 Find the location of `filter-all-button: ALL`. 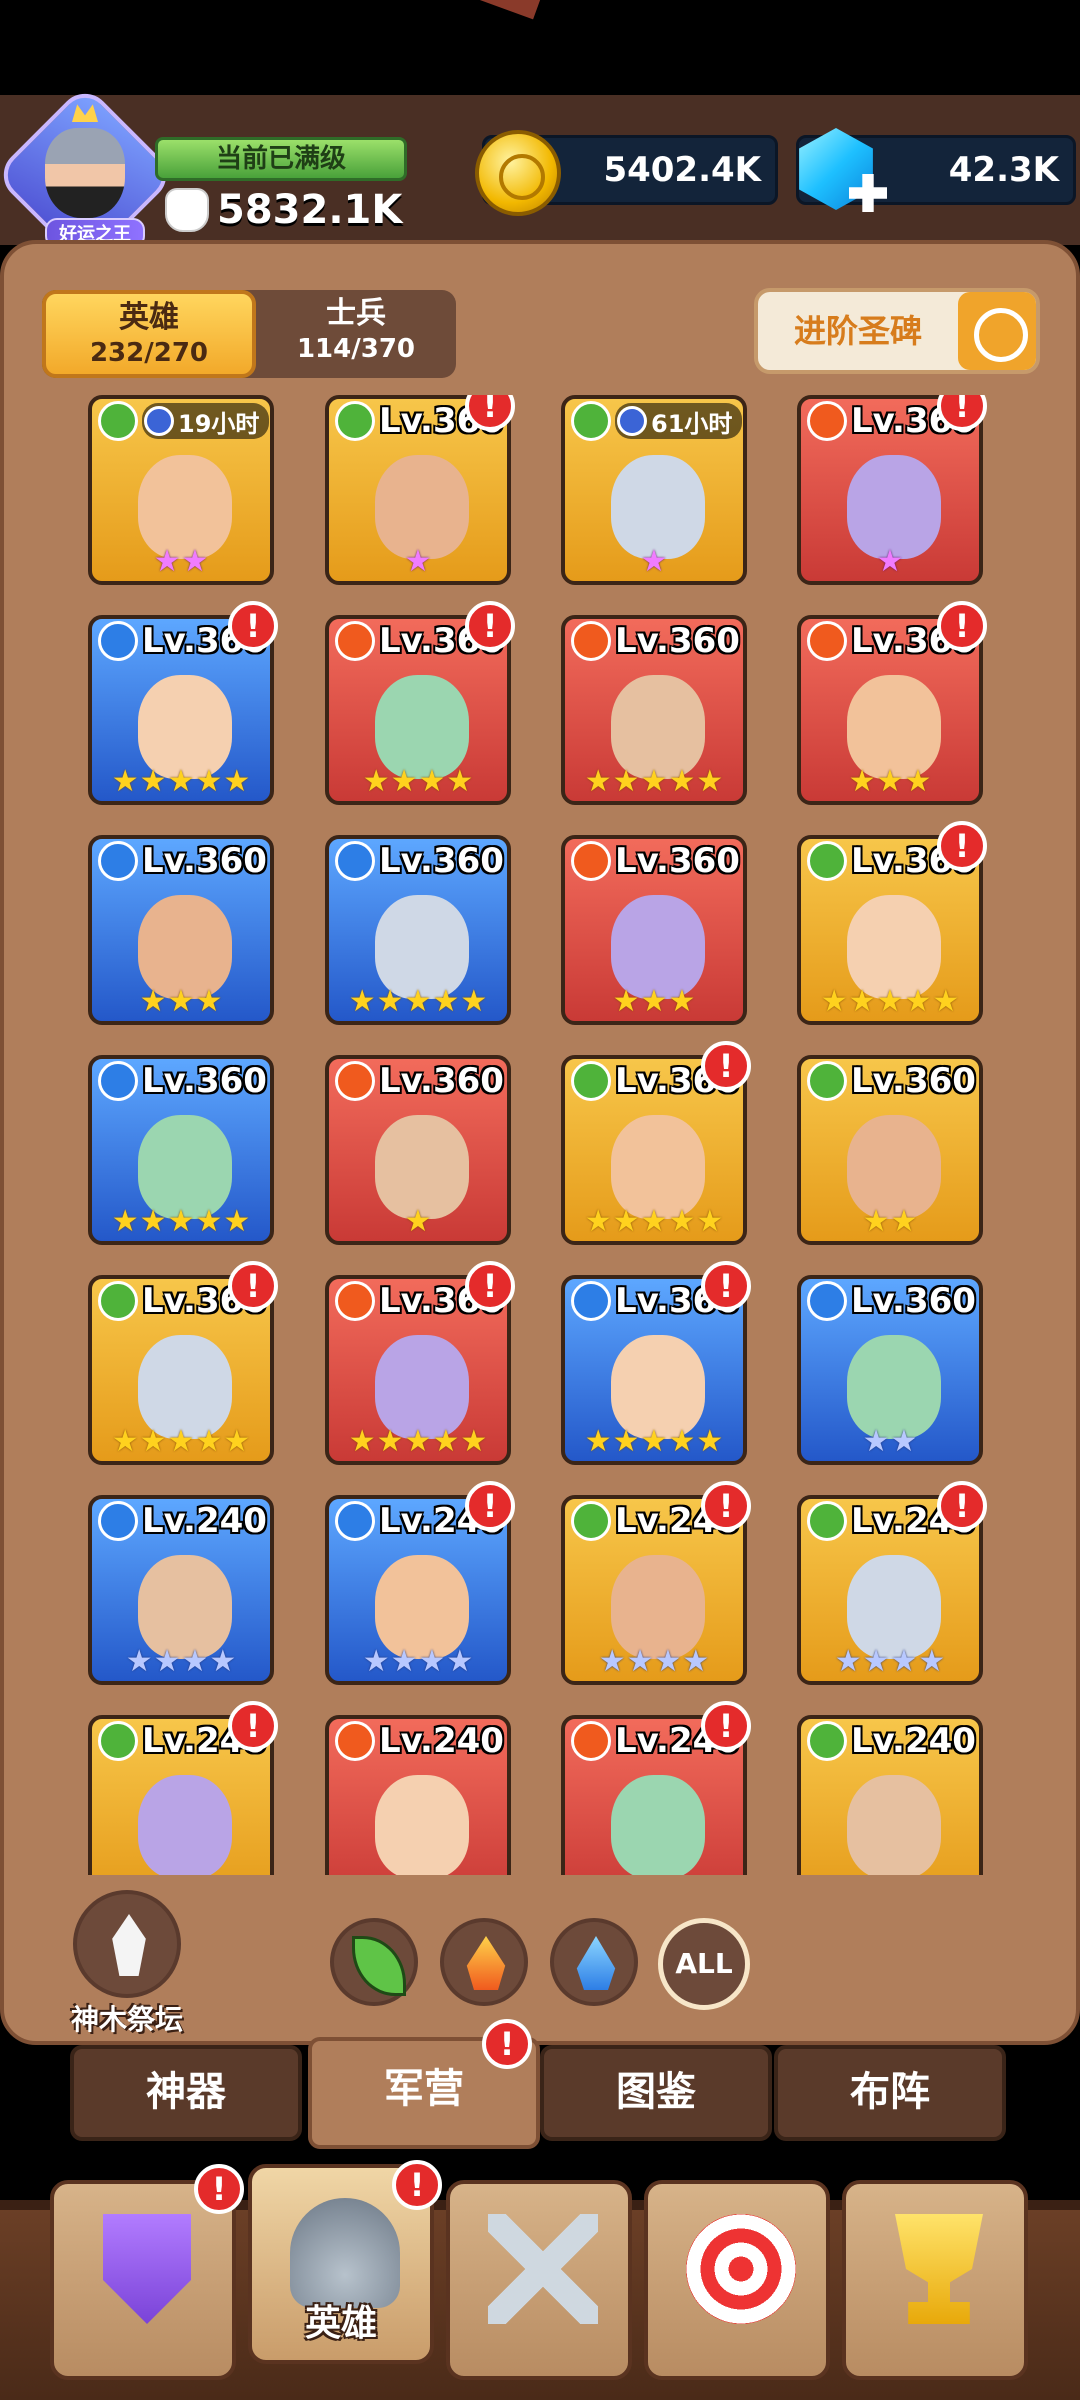

filter-all-button: ALL is located at coordinates (704, 1964).